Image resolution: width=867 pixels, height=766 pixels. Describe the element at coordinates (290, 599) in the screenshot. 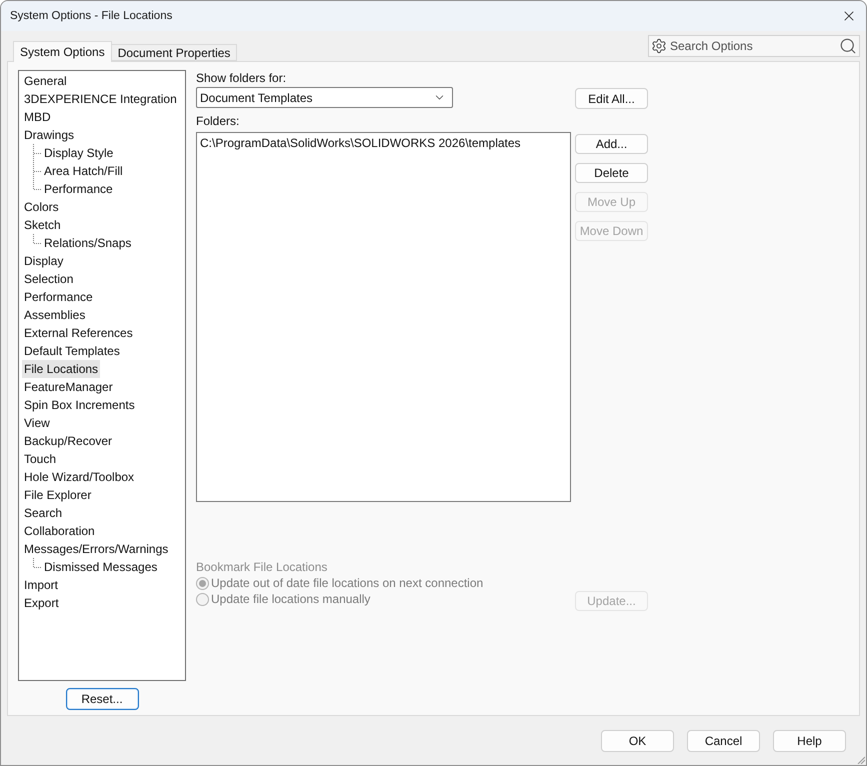

I see `radio-label: Update file locations manually` at that location.